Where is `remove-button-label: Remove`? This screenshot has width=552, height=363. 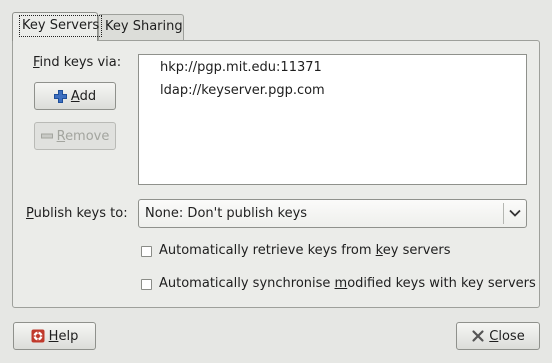
remove-button-label: Remove is located at coordinates (83, 136).